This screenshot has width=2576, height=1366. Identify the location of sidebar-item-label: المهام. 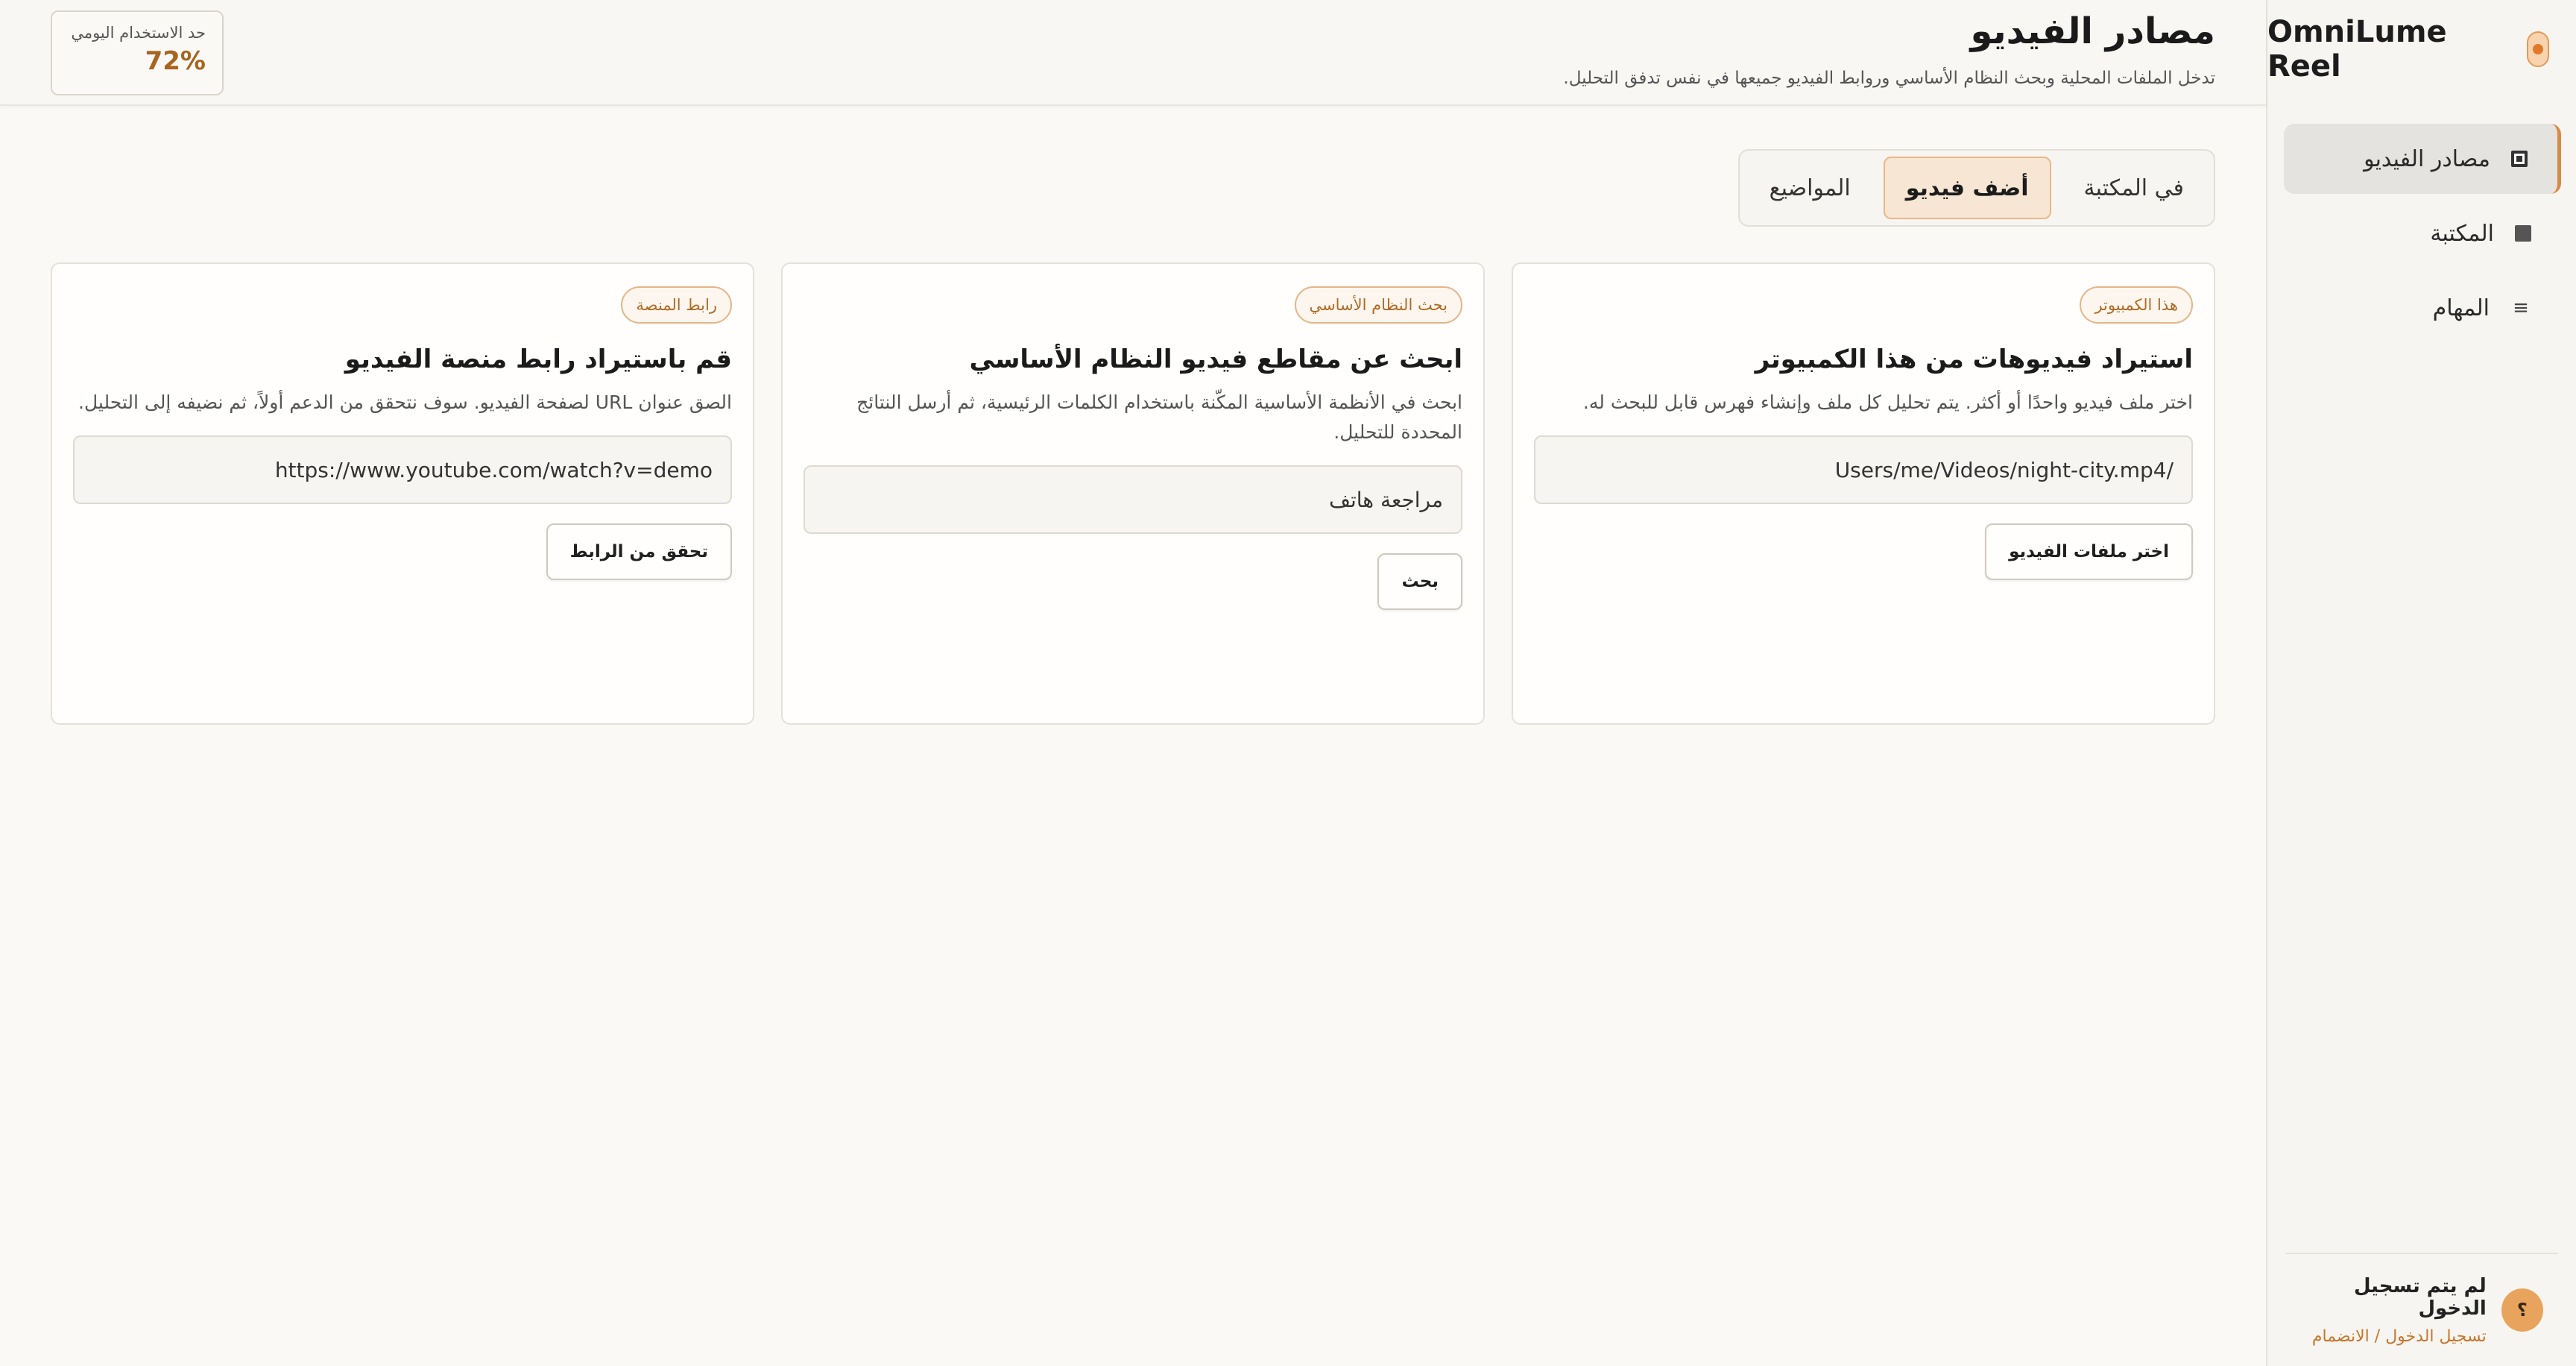
(2461, 308).